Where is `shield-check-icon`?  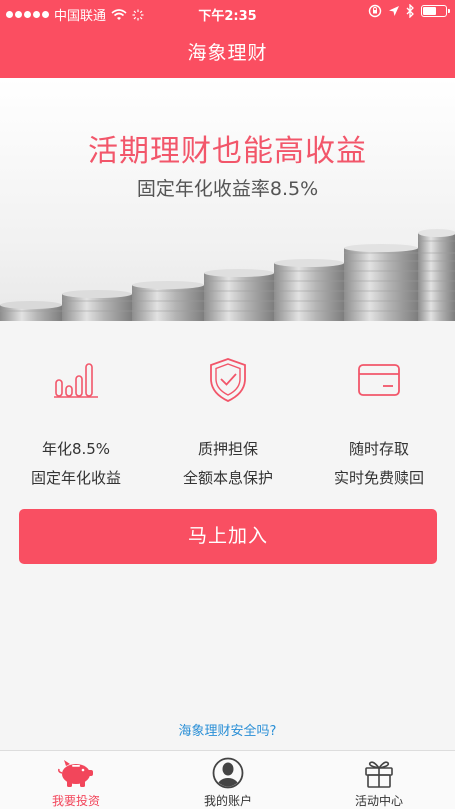 shield-check-icon is located at coordinates (228, 380).